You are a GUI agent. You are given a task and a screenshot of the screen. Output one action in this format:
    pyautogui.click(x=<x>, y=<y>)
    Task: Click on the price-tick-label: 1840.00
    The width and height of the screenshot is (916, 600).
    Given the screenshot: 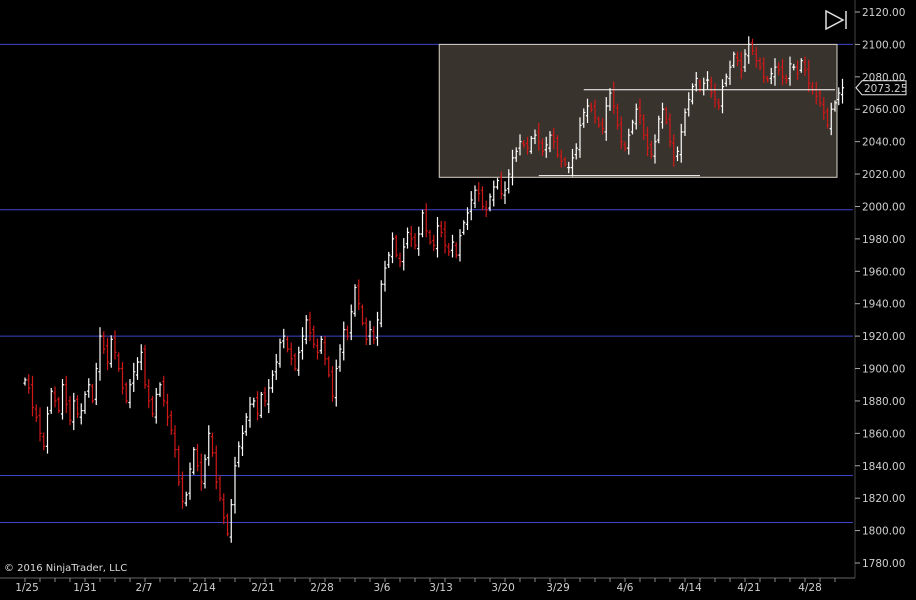 What is the action you would take?
    pyautogui.click(x=883, y=467)
    